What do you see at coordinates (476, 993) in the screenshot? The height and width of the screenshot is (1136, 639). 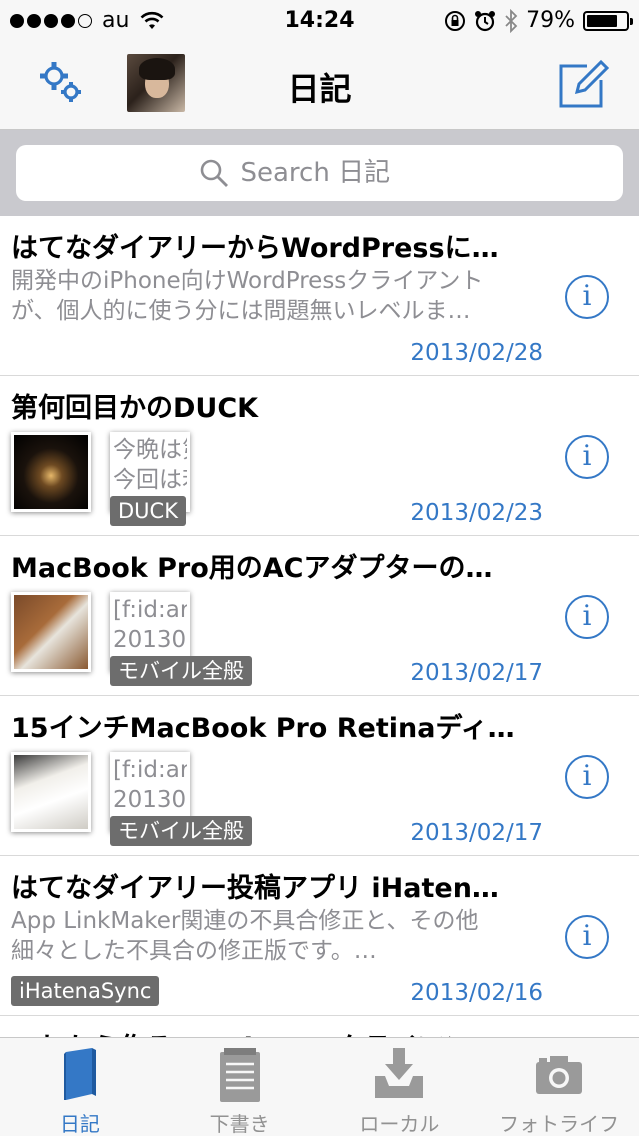 I see `entry-date: 2013/02/16` at bounding box center [476, 993].